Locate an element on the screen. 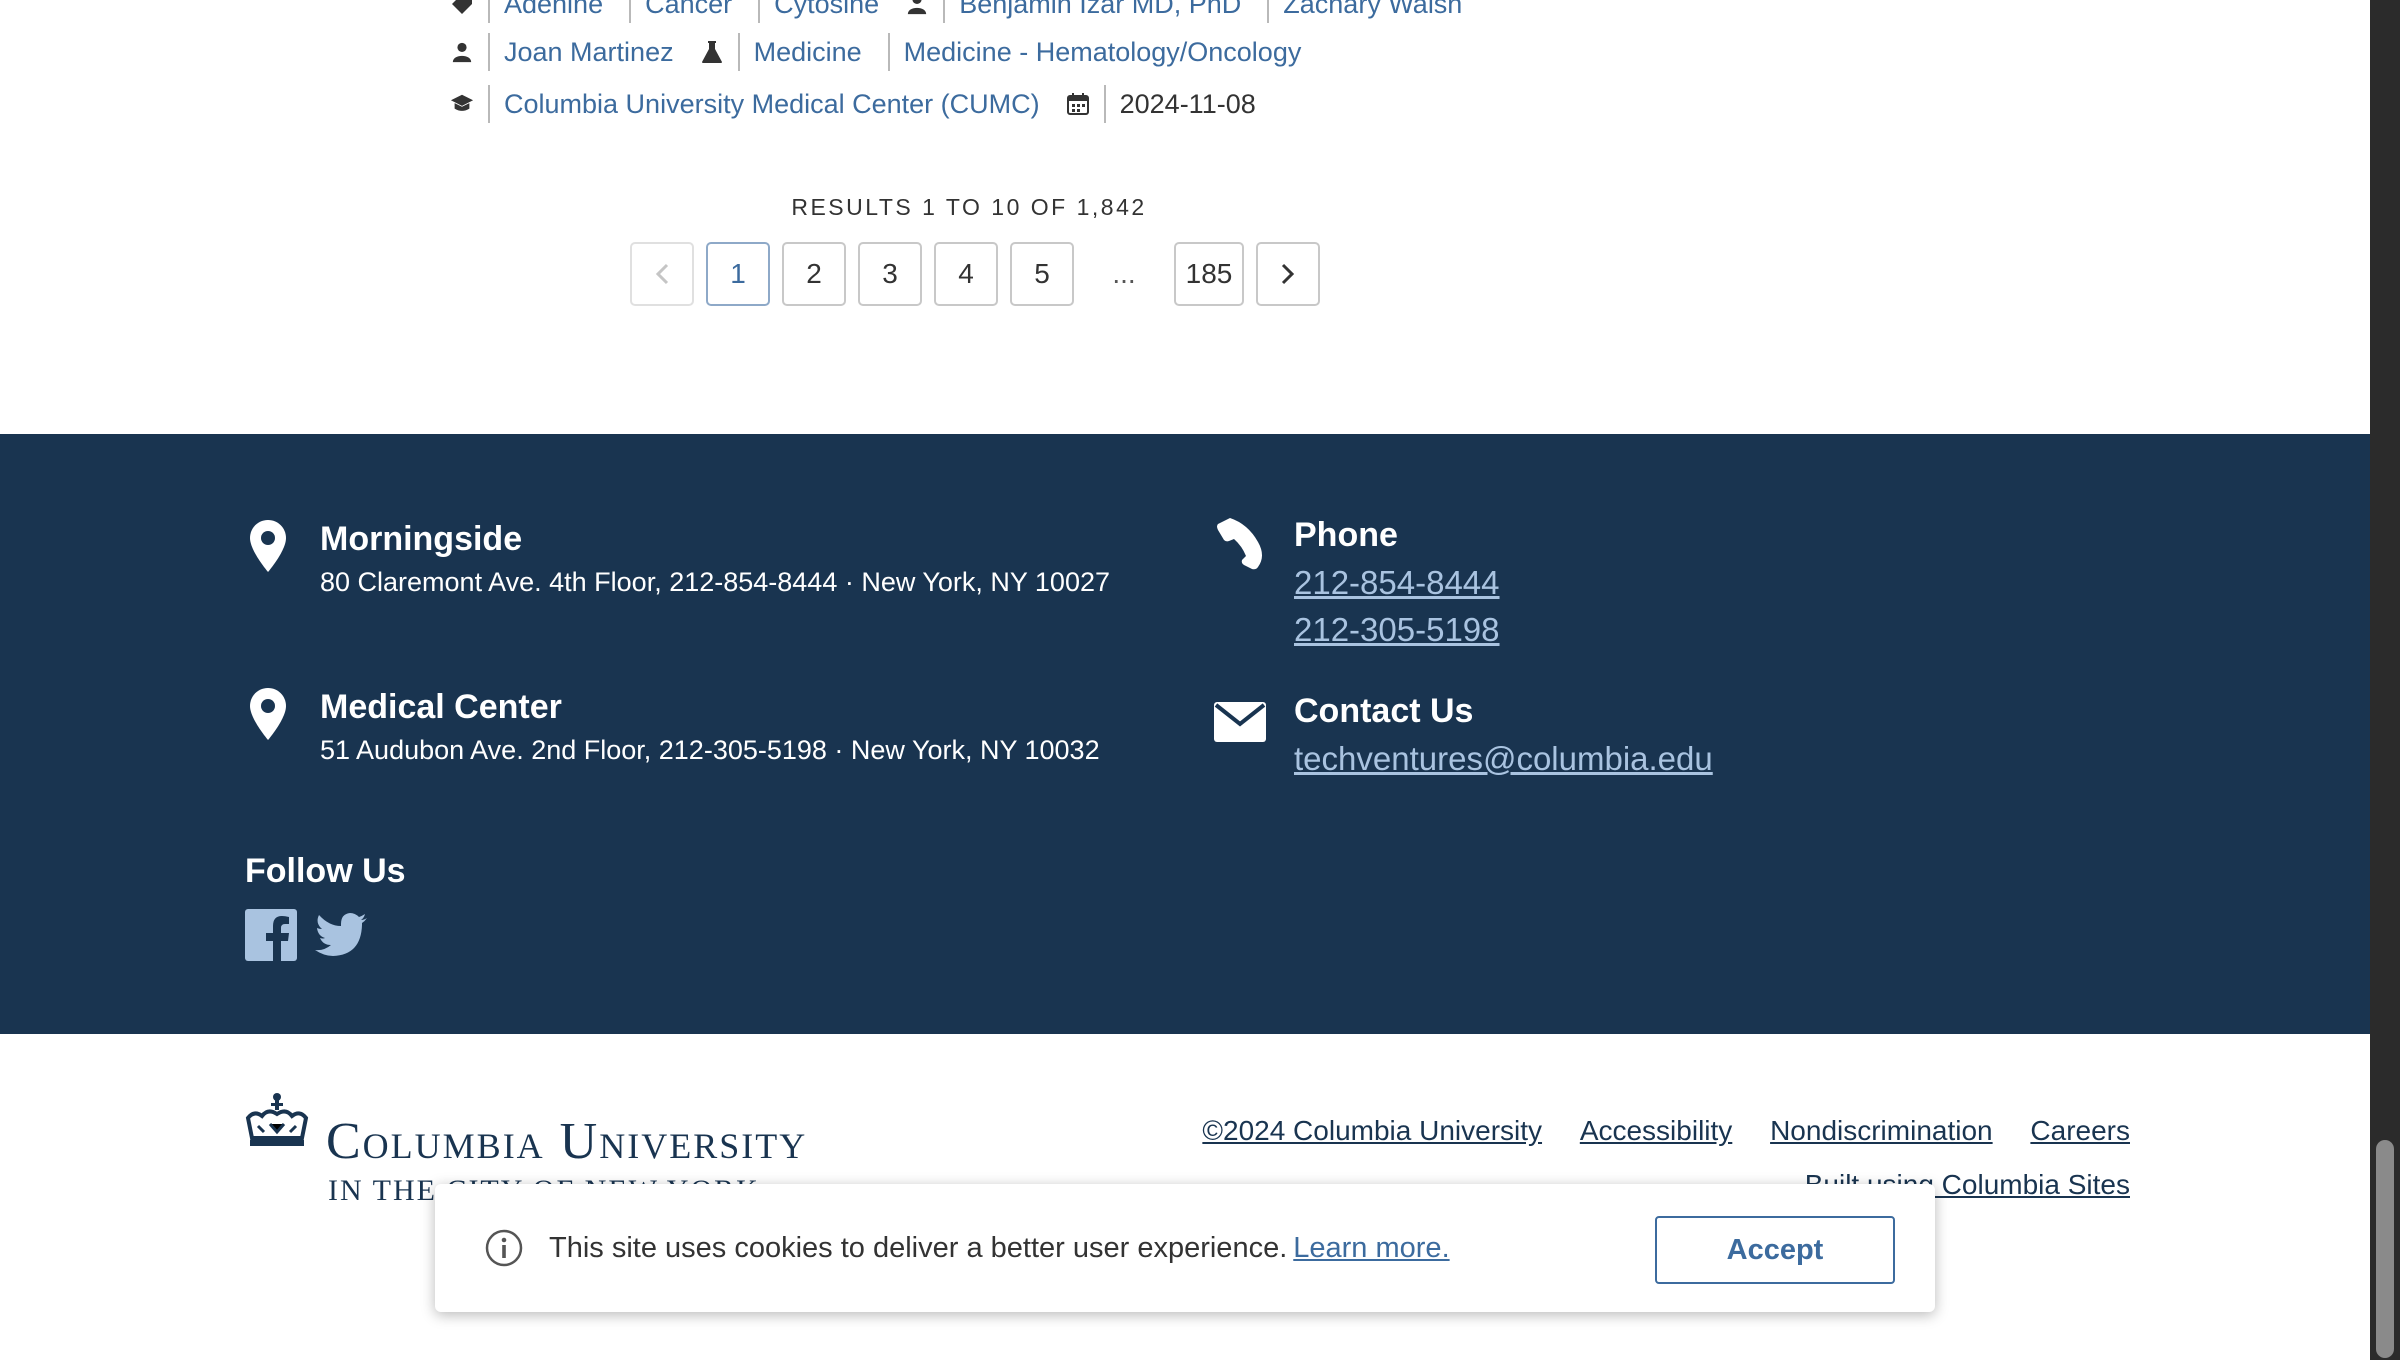 The height and width of the screenshot is (1360, 2400). copyright-link: ©2024 Columbia University is located at coordinates (1372, 1130).